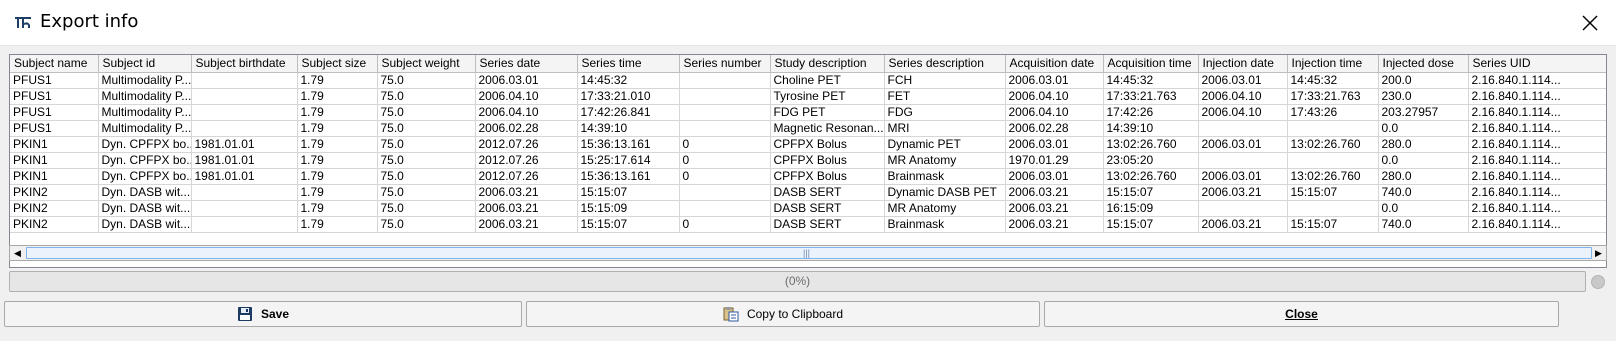  I want to click on column-header: Injection time, so click(1333, 64).